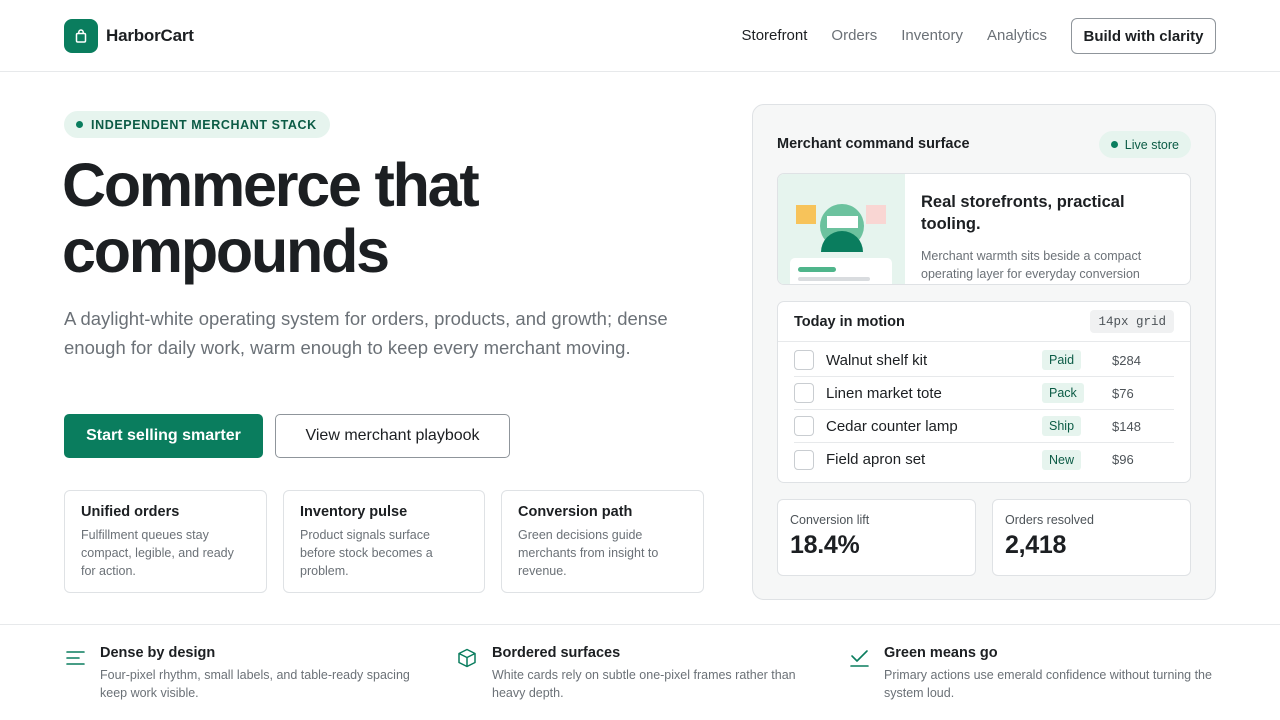 Image resolution: width=1280 pixels, height=720 pixels. I want to click on hero-title-line1: Commerce that, so click(271, 185).